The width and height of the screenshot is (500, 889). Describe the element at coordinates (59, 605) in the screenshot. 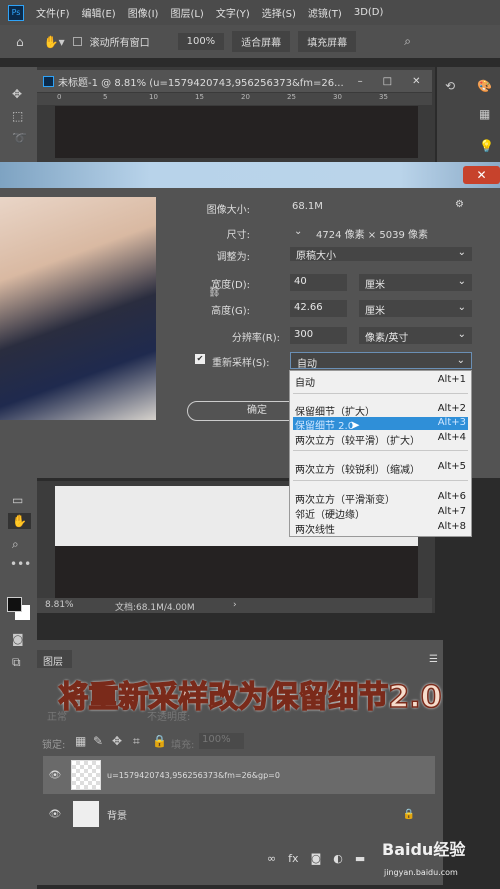

I see `zoom-level: 8.81%` at that location.